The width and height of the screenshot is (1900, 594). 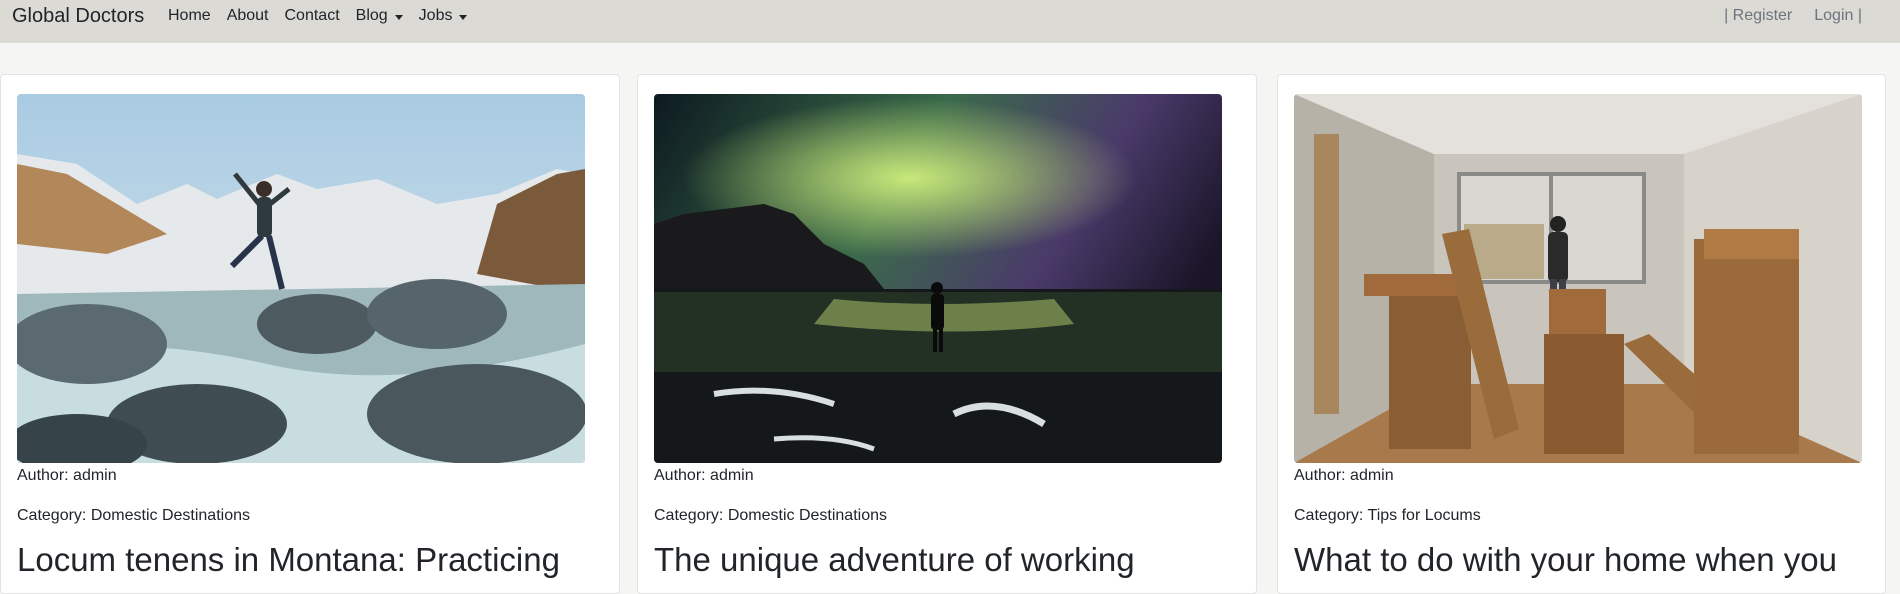 What do you see at coordinates (1838, 16) in the screenshot?
I see `login-link: Login |` at bounding box center [1838, 16].